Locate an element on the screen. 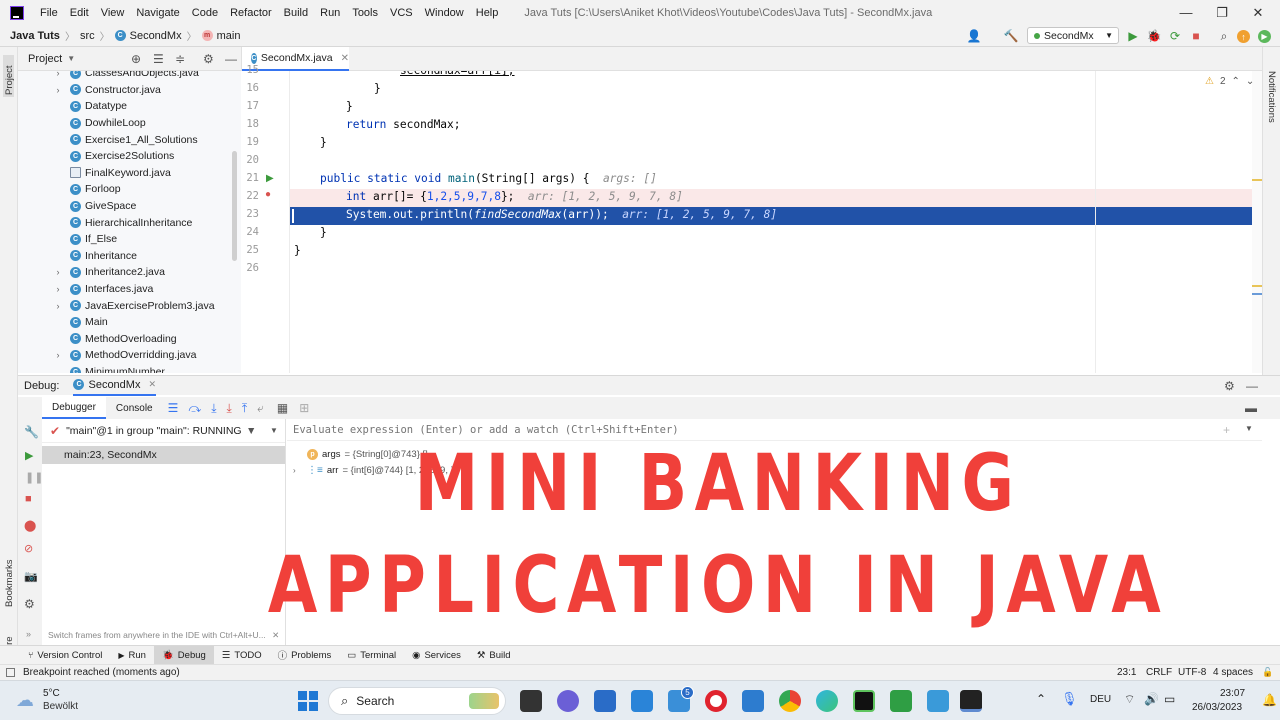 The image size is (1280, 720). code-line: secondMax=arr[i]; is located at coordinates (457, 75).